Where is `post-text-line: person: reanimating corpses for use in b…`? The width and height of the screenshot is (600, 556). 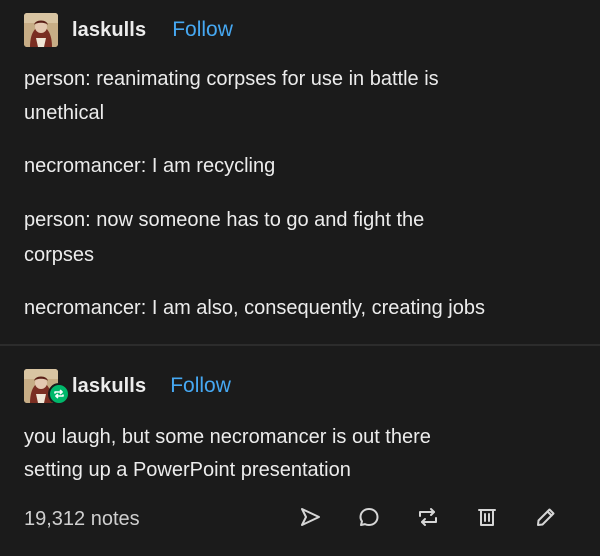
post-text-line: person: reanimating corpses for use in b… is located at coordinates (231, 79).